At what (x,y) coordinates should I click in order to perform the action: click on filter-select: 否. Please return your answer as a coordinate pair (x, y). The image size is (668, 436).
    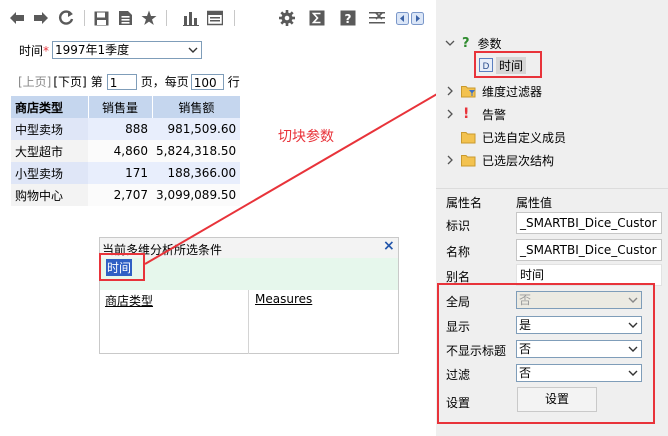
    Looking at the image, I should click on (579, 373).